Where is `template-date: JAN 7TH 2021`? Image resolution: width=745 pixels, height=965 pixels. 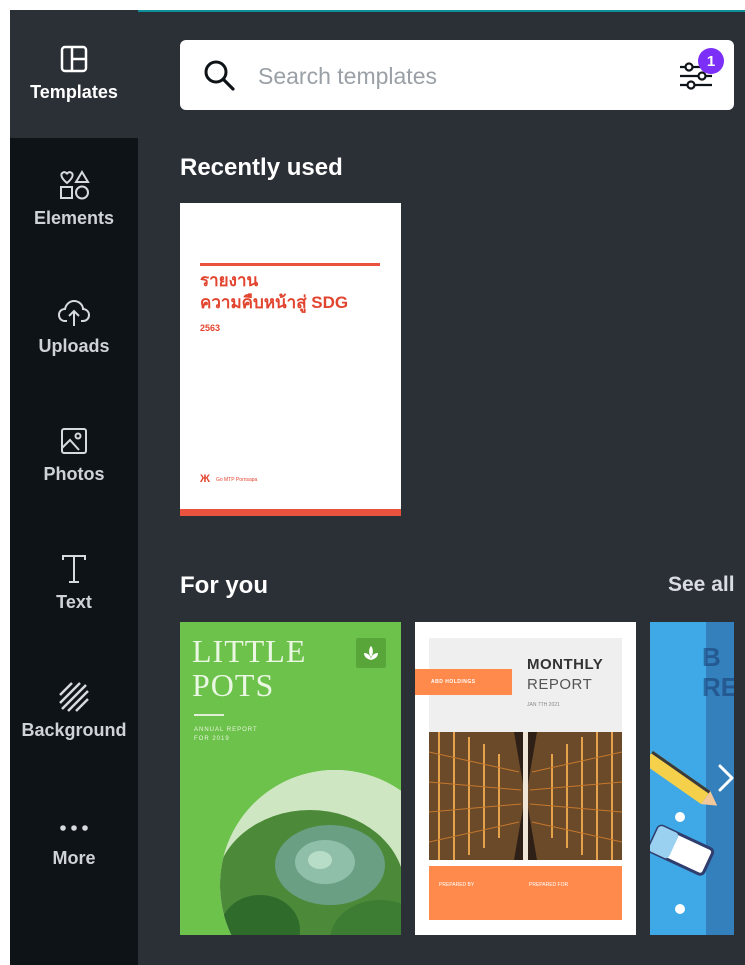
template-date: JAN 7TH 2021 is located at coordinates (543, 705).